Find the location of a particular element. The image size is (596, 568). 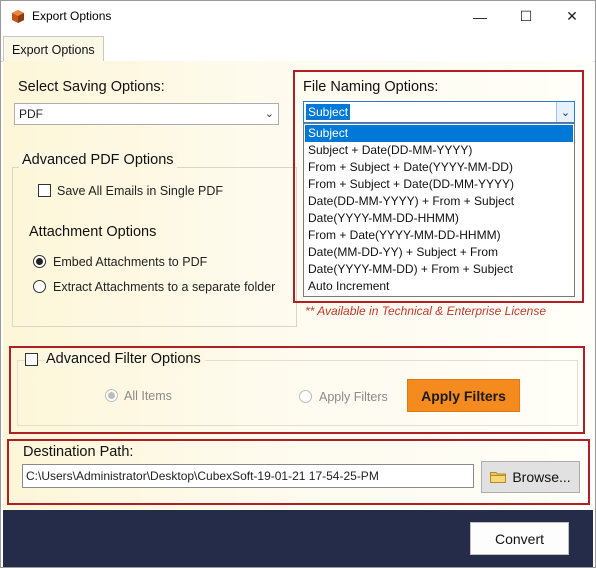

naming-option-from-date: From + Date(YYYY-MM-DD-HHMM) is located at coordinates (439, 235).